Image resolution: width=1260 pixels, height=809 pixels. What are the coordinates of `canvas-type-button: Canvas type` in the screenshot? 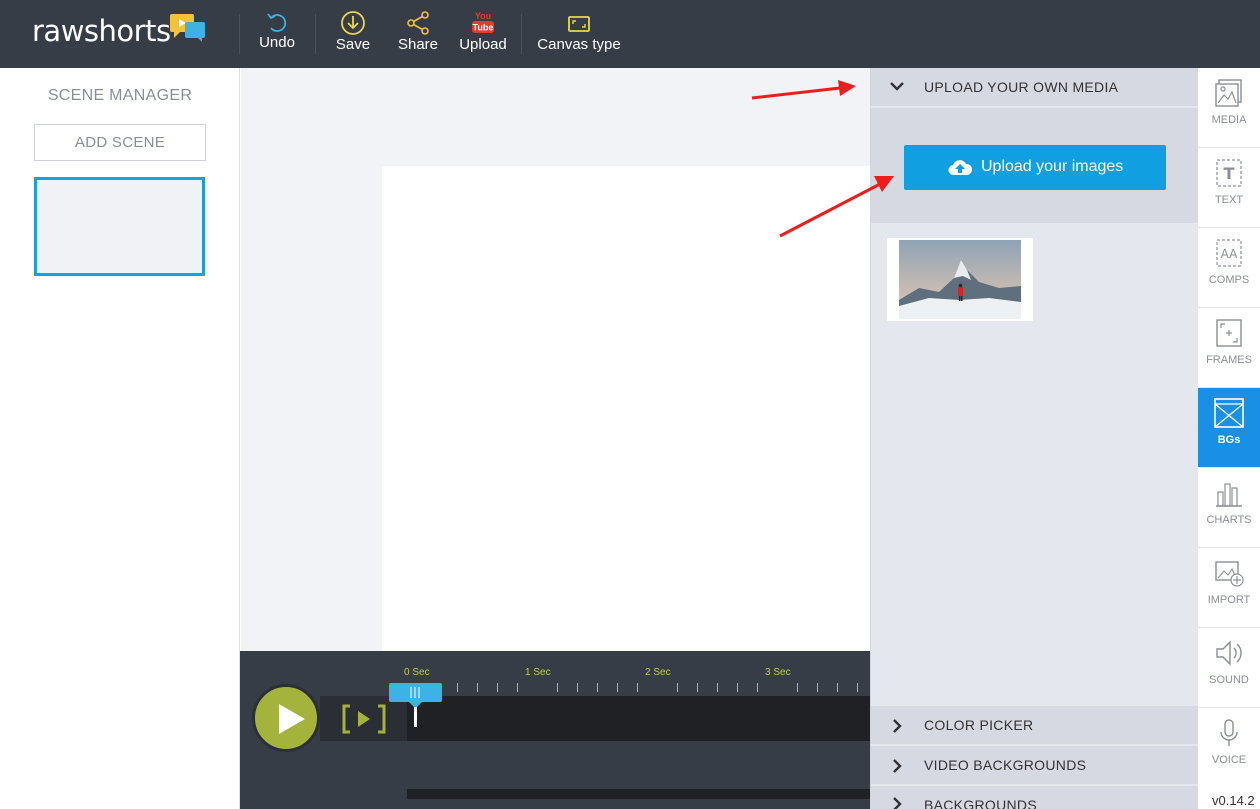 It's located at (579, 36).